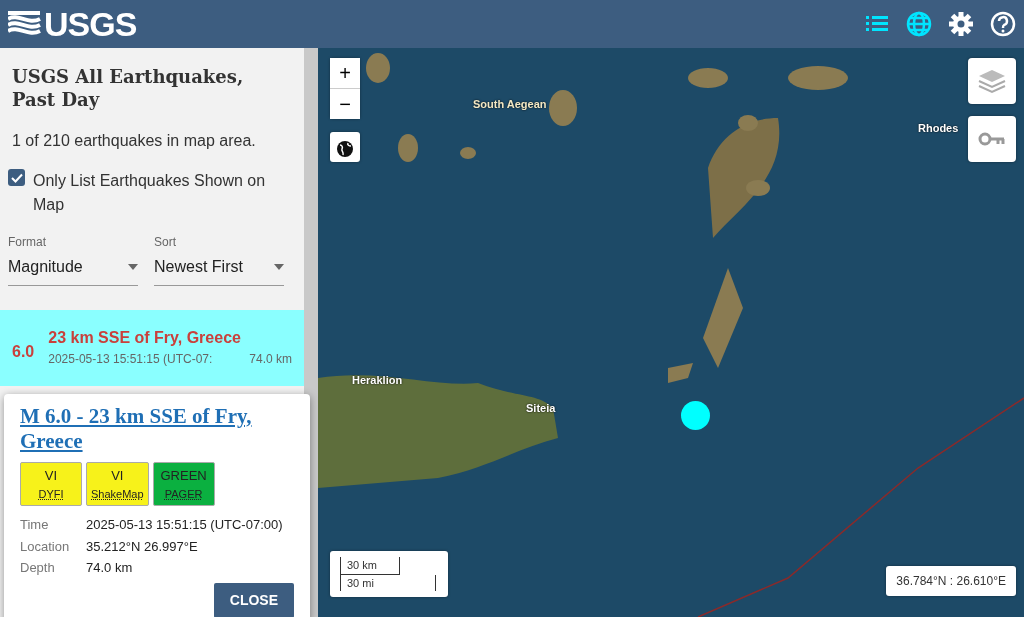  I want to click on earthquake-list-item: 6.0 23 km SSE of Fry, Greece 2025-05-13 15:51:15 (UTC-07: 74.0 km, so click(152, 348).